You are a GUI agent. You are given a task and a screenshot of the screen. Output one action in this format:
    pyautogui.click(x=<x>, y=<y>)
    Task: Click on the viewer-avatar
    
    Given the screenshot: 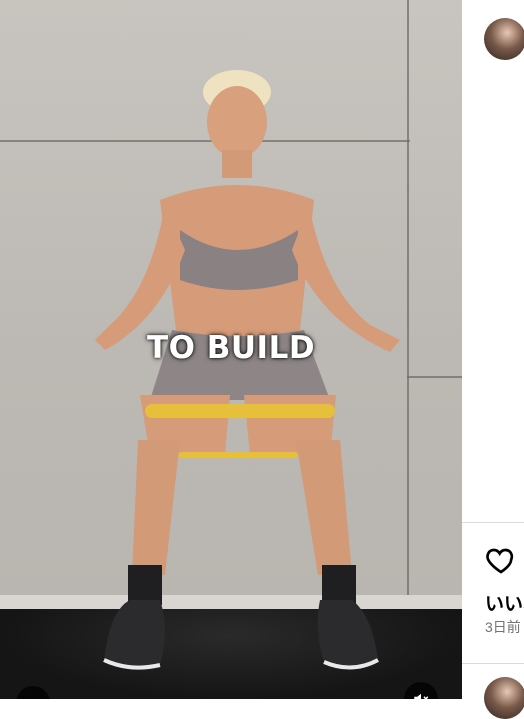 What is the action you would take?
    pyautogui.click(x=504, y=698)
    